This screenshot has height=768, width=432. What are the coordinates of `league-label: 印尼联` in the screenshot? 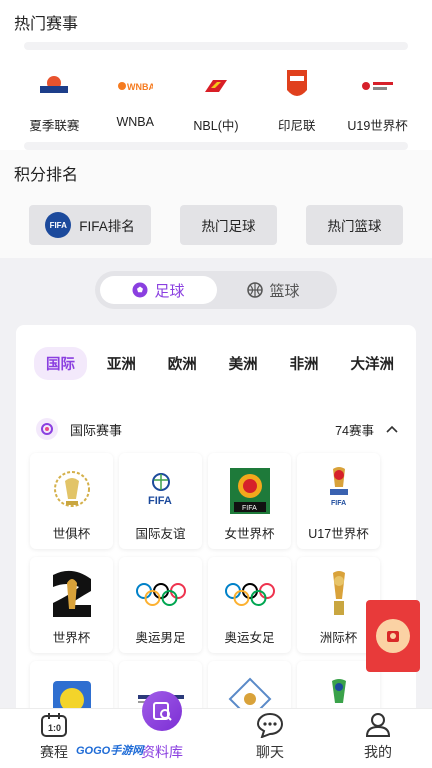 It's located at (297, 126).